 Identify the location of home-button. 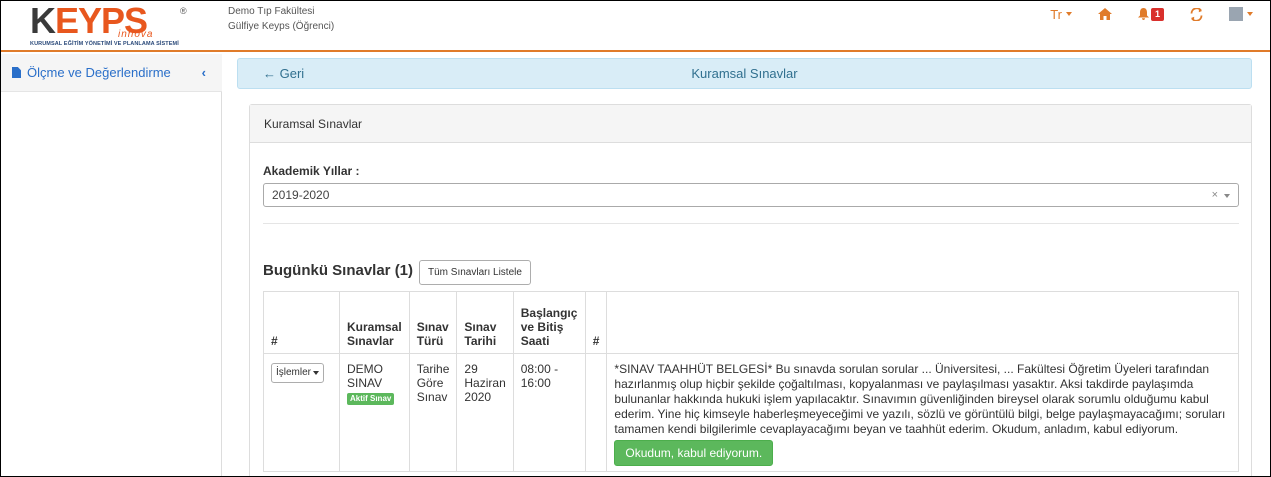
(1104, 14).